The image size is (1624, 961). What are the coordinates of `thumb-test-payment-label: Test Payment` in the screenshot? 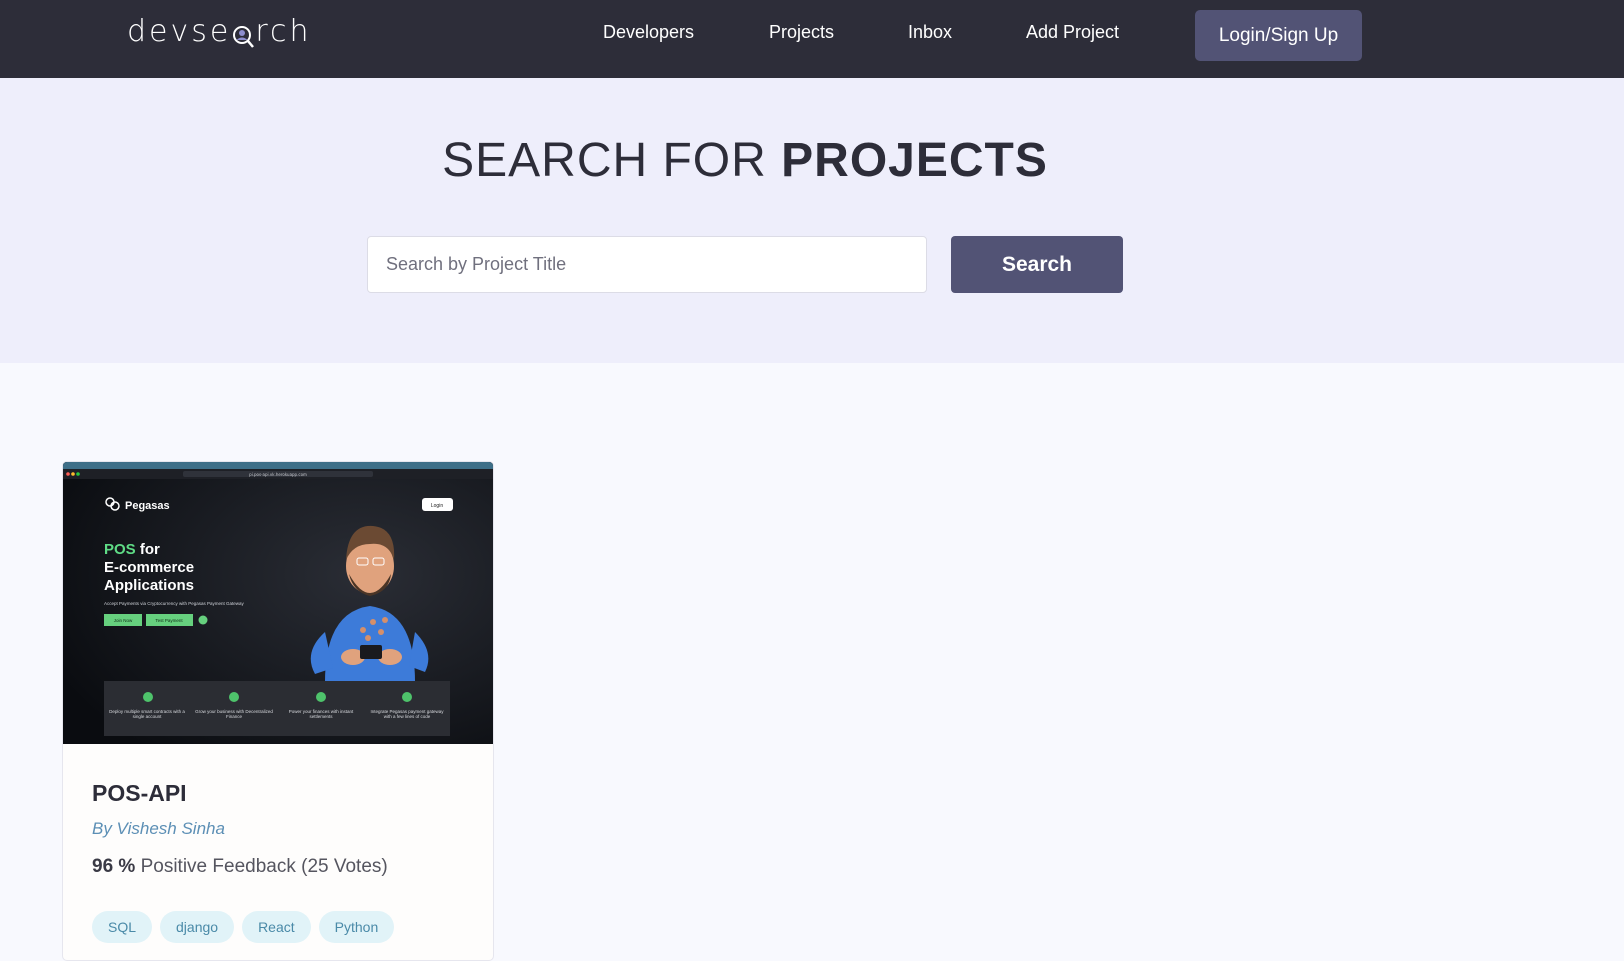 It's located at (169, 620).